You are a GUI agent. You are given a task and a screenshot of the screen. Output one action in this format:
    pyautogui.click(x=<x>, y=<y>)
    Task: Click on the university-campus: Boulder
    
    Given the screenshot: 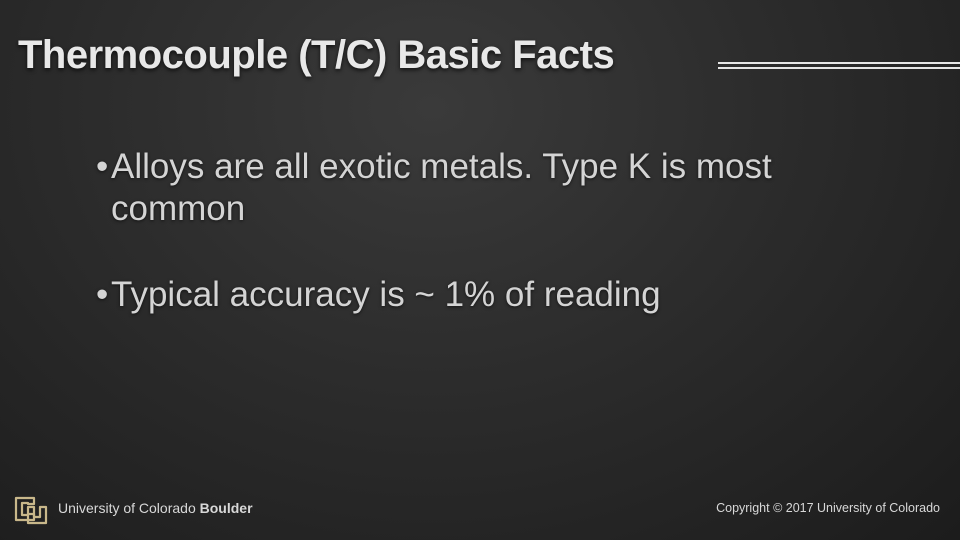 What is the action you would take?
    pyautogui.click(x=226, y=508)
    